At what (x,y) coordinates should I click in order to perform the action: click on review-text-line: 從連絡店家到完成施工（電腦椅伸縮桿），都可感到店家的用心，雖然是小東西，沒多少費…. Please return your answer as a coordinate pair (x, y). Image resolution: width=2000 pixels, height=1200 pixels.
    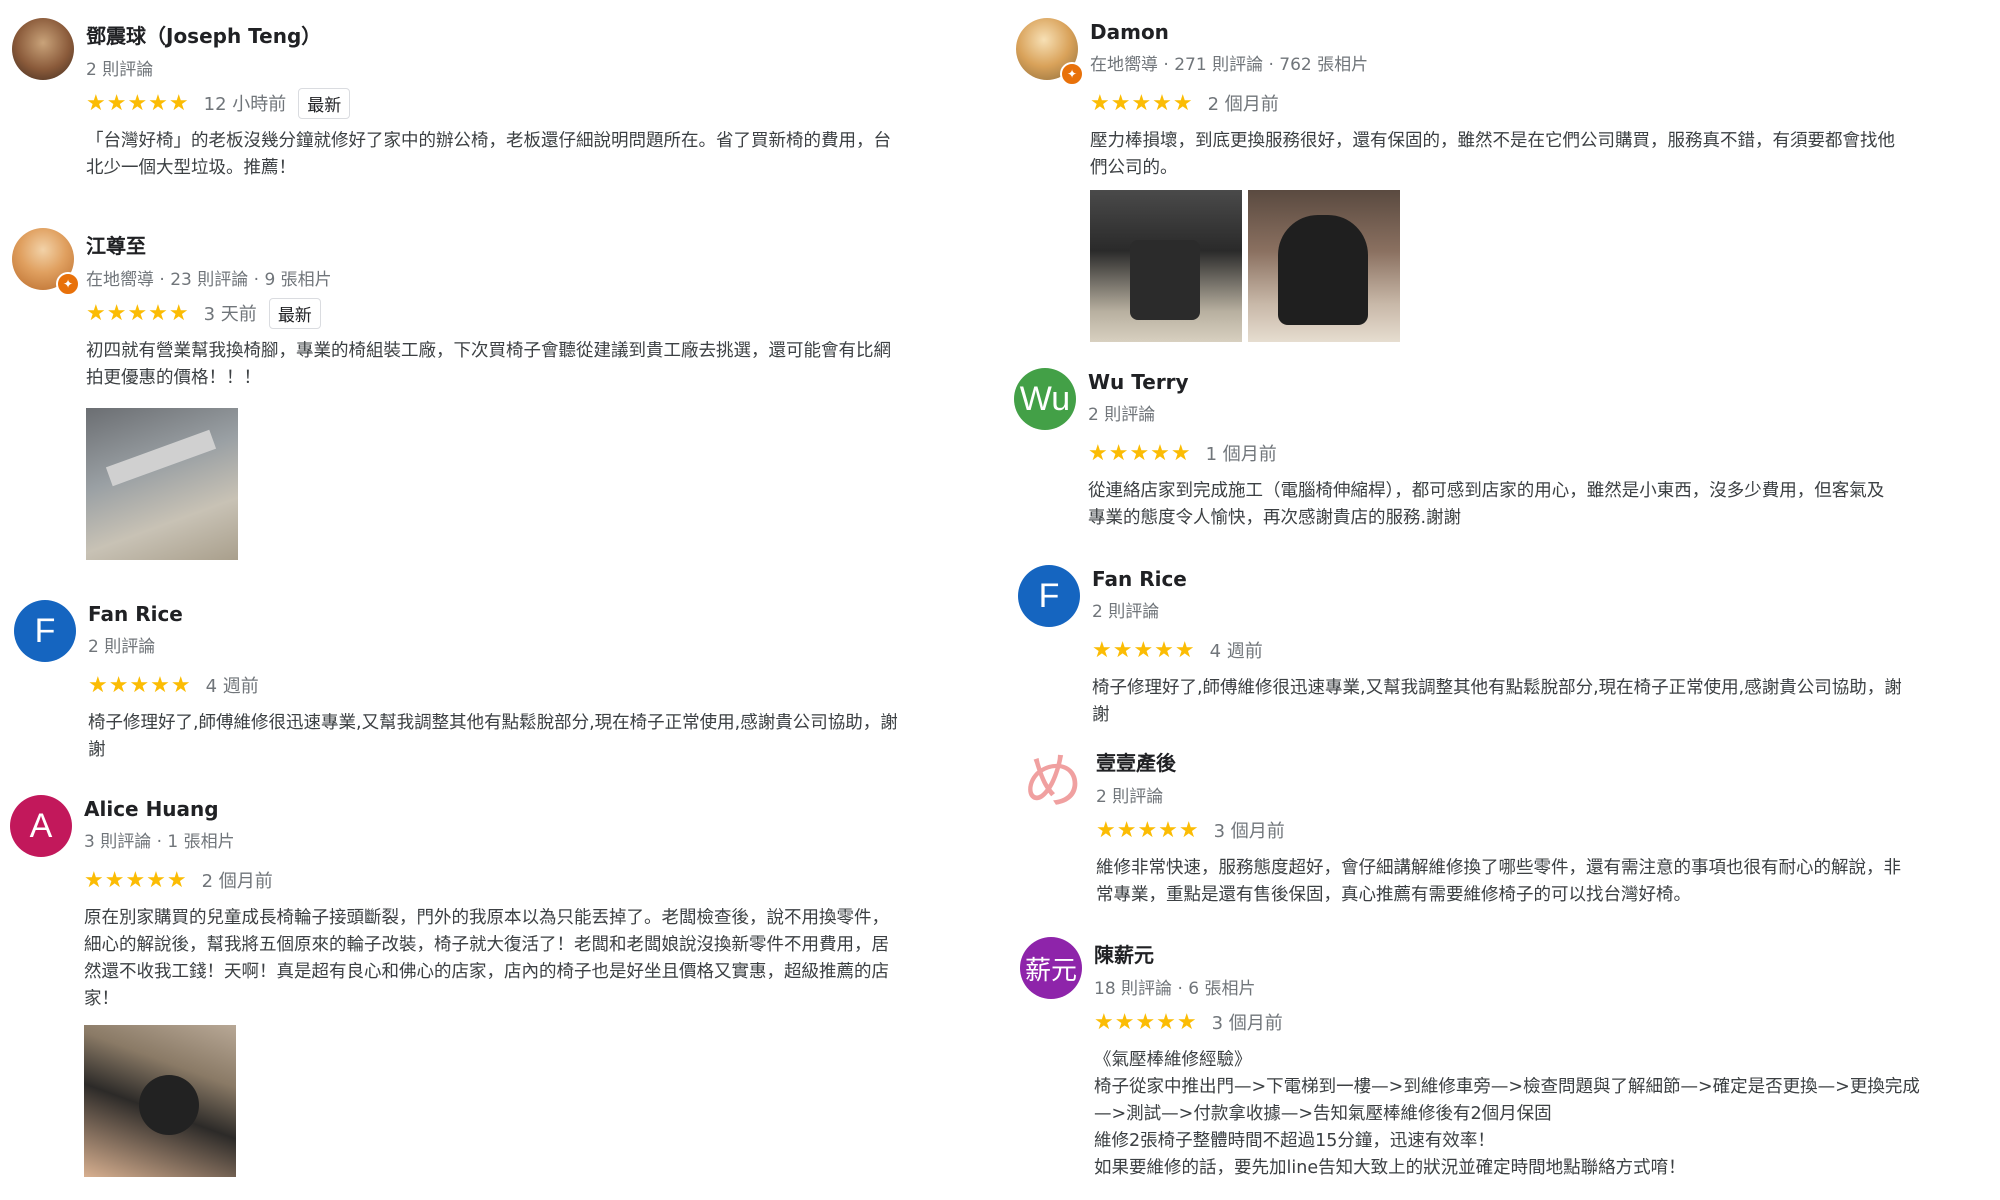
    Looking at the image, I should click on (1486, 491).